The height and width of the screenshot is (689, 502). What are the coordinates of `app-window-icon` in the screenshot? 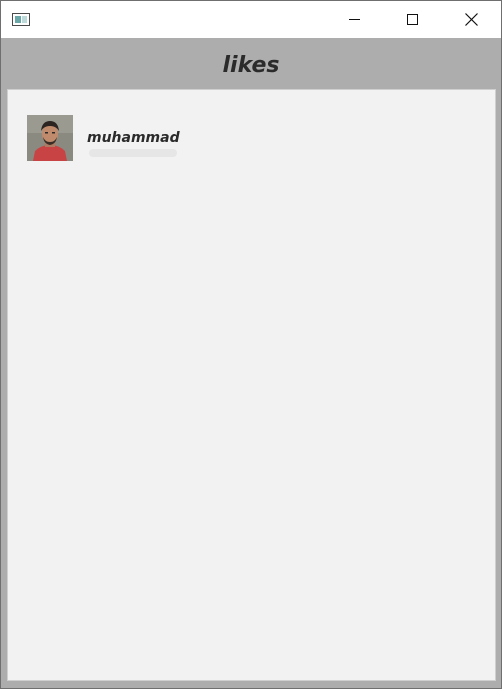 It's located at (21, 19).